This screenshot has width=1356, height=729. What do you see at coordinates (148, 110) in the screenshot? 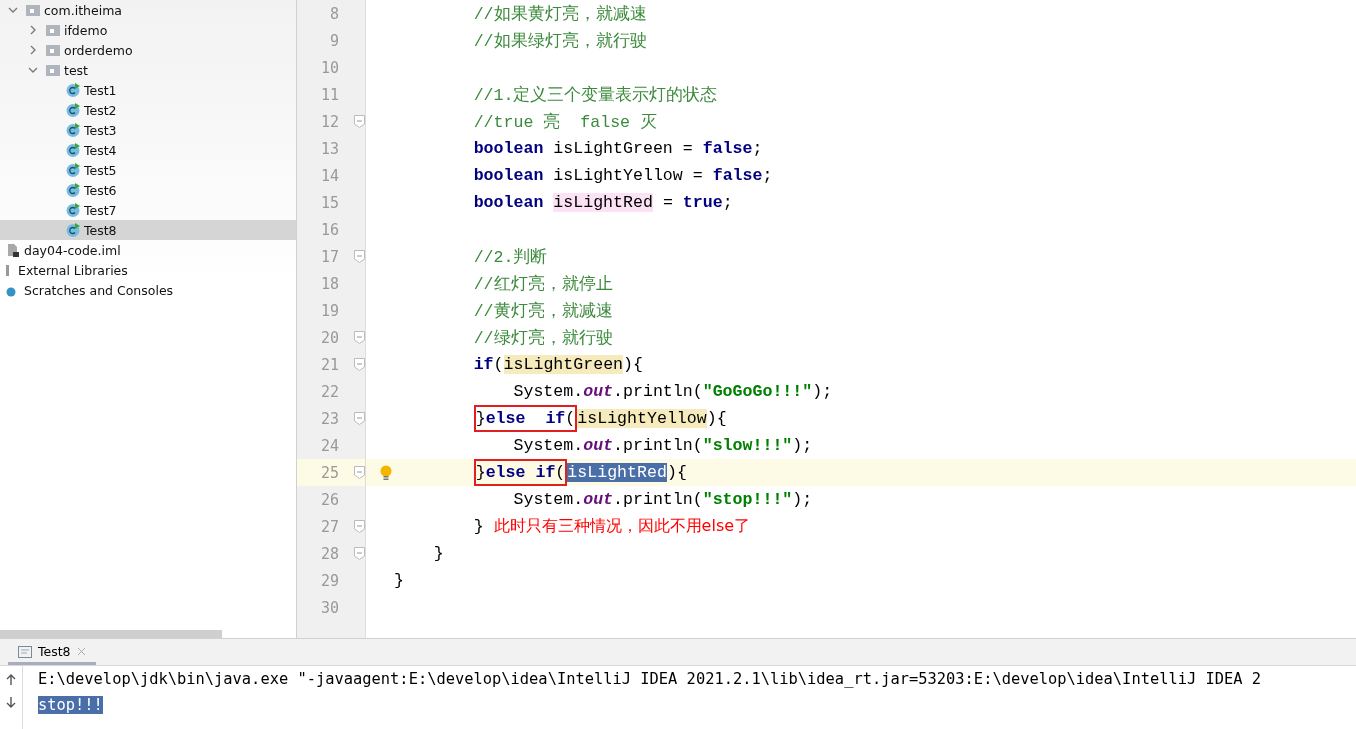
I see `tree-item: Test2` at bounding box center [148, 110].